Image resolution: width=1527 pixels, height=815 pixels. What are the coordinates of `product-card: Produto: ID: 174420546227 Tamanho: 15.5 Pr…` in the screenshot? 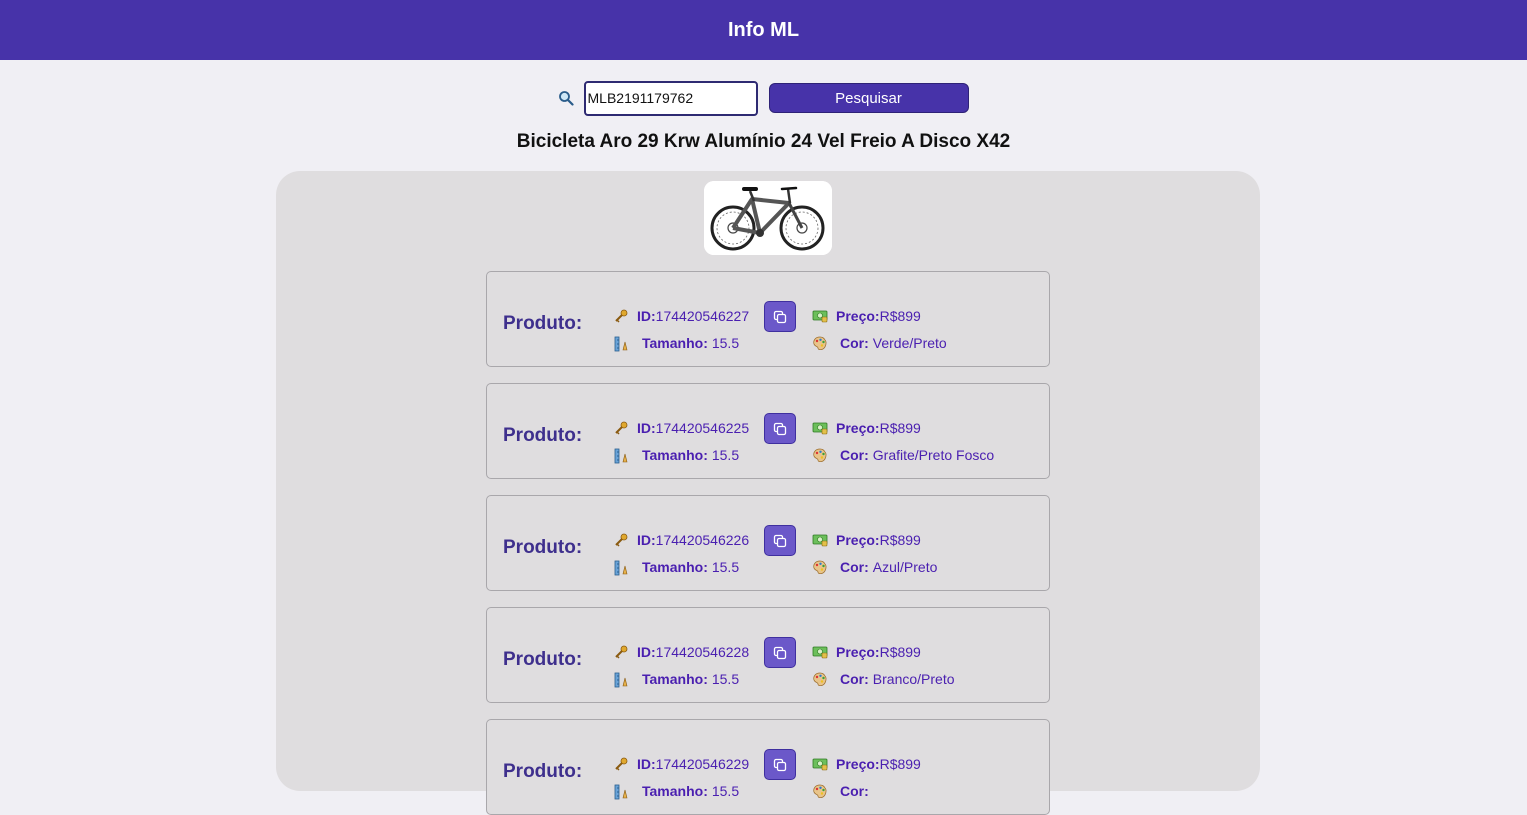 It's located at (768, 319).